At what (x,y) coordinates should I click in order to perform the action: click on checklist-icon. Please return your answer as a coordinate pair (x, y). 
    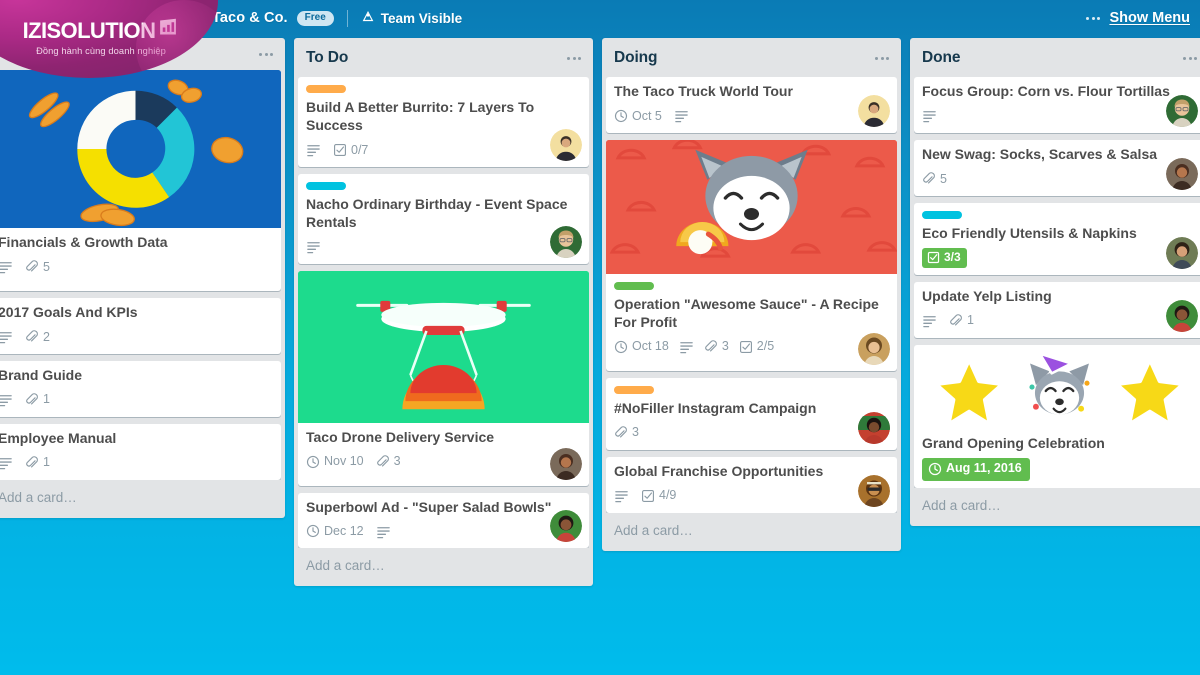
    Looking at the image, I should click on (340, 149).